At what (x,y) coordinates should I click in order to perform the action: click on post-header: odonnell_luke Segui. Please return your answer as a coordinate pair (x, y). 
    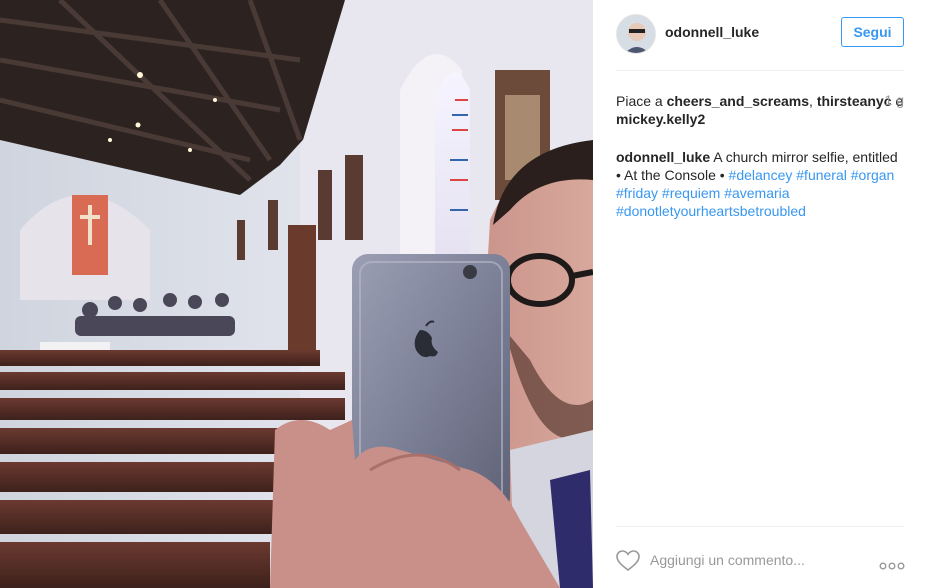
    Looking at the image, I should click on (760, 35).